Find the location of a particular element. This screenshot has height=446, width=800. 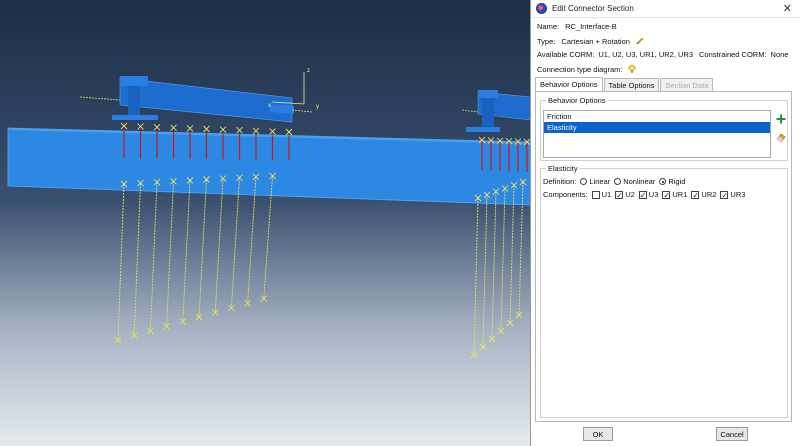

tab-behavior-options: Behavior Options is located at coordinates (569, 84).